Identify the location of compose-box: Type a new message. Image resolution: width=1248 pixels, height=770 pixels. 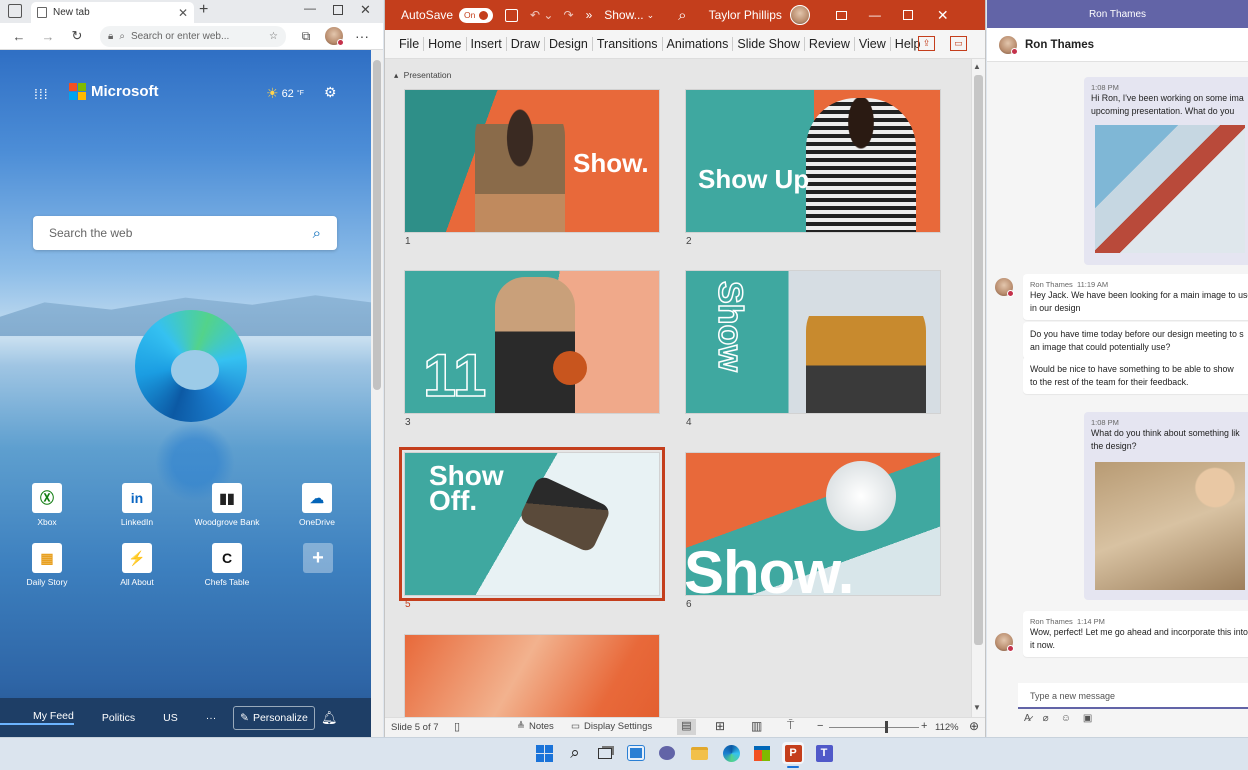
(1133, 696).